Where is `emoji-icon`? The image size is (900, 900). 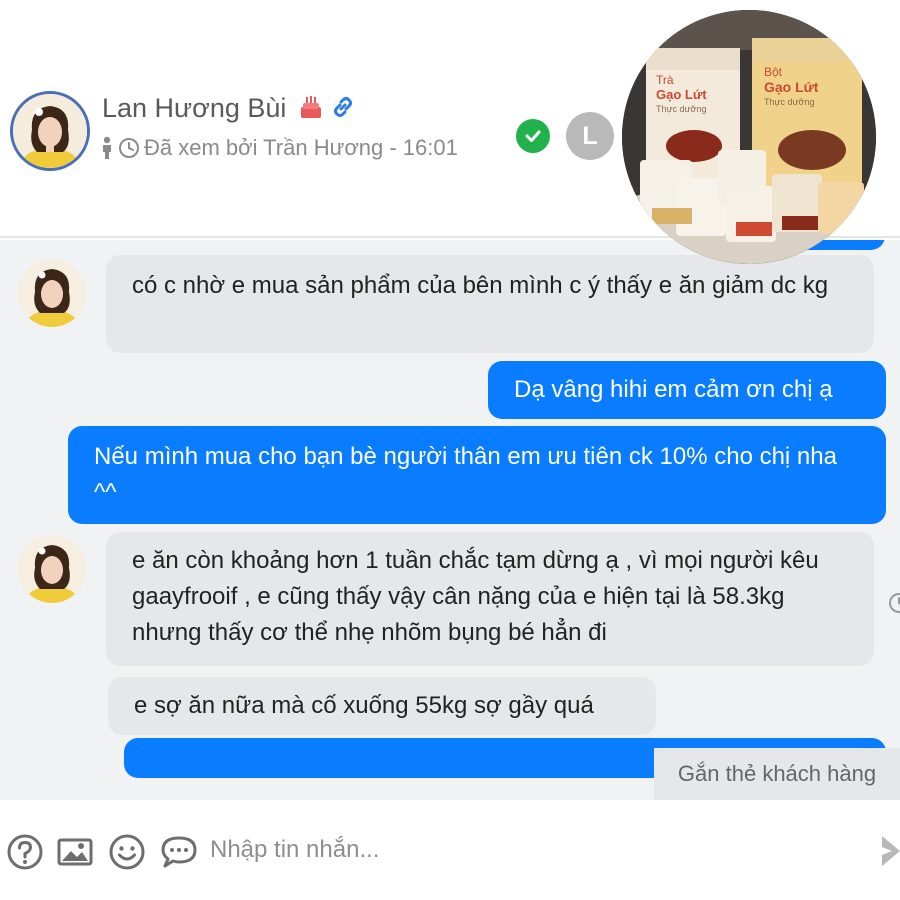
emoji-icon is located at coordinates (127, 852).